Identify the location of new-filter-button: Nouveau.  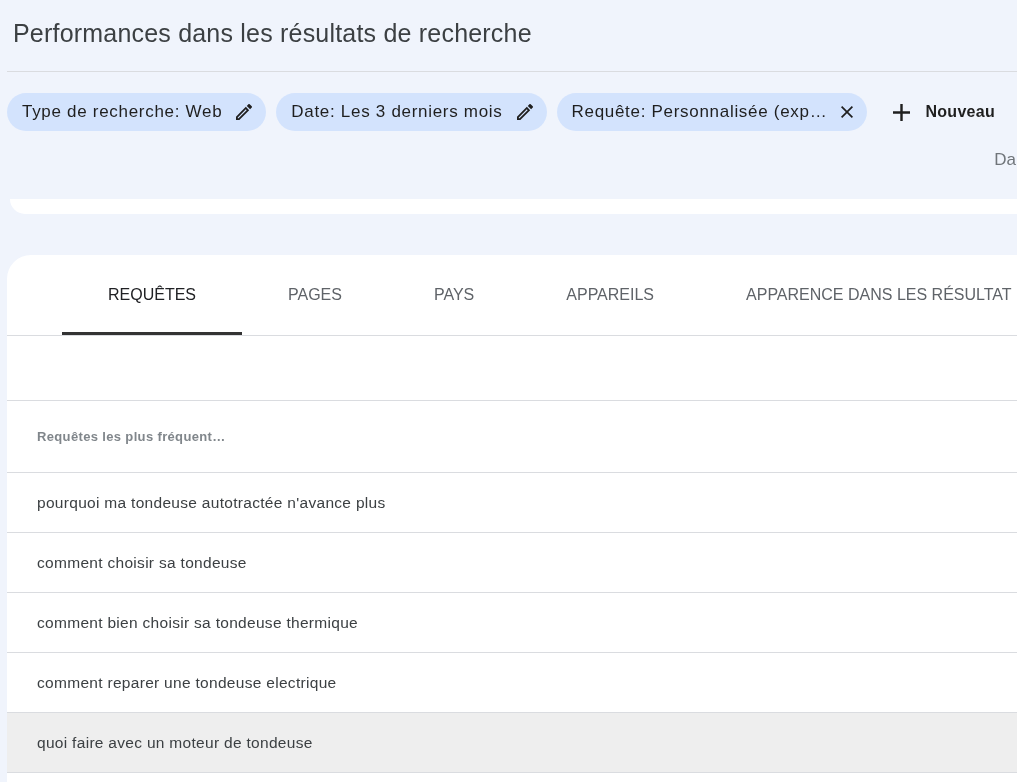
(945, 112).